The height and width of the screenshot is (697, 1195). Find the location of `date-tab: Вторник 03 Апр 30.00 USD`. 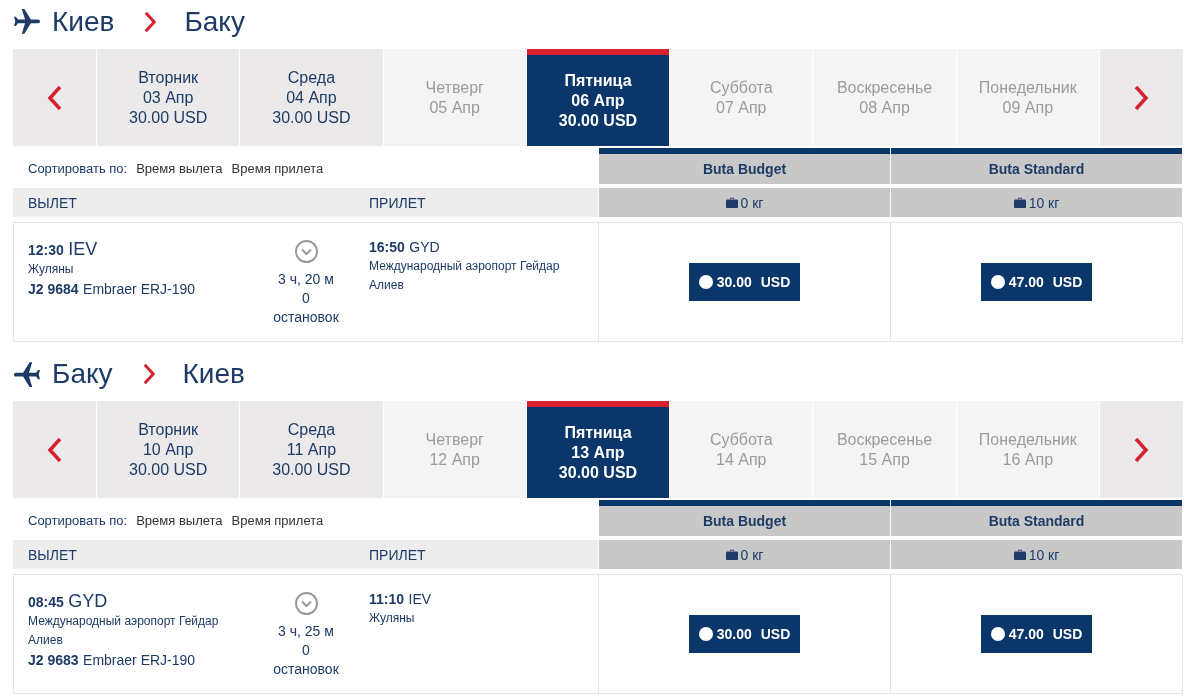

date-tab: Вторник 03 Апр 30.00 USD is located at coordinates (168, 97).